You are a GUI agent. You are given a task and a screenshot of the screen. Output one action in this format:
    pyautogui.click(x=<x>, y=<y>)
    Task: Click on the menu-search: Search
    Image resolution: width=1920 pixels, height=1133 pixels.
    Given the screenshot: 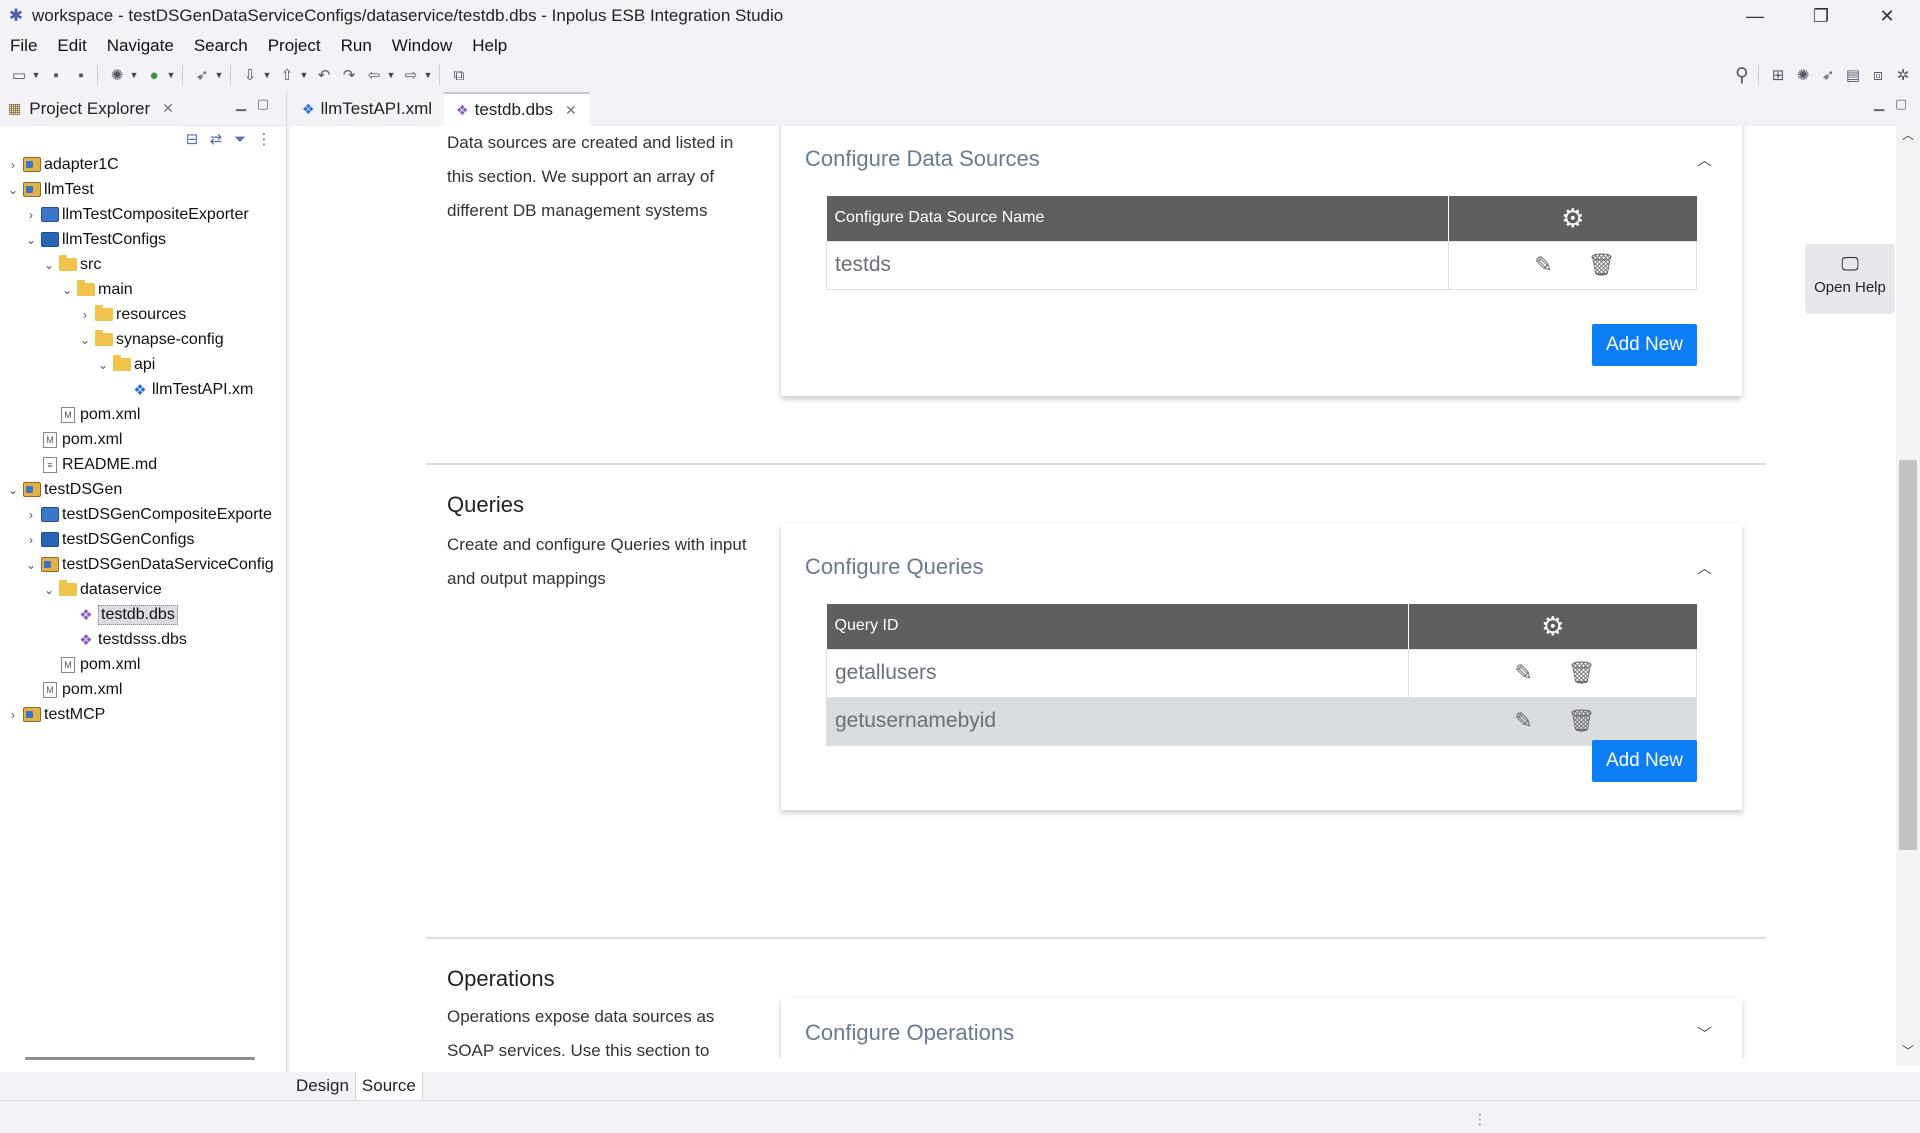 What is the action you would take?
    pyautogui.click(x=221, y=46)
    